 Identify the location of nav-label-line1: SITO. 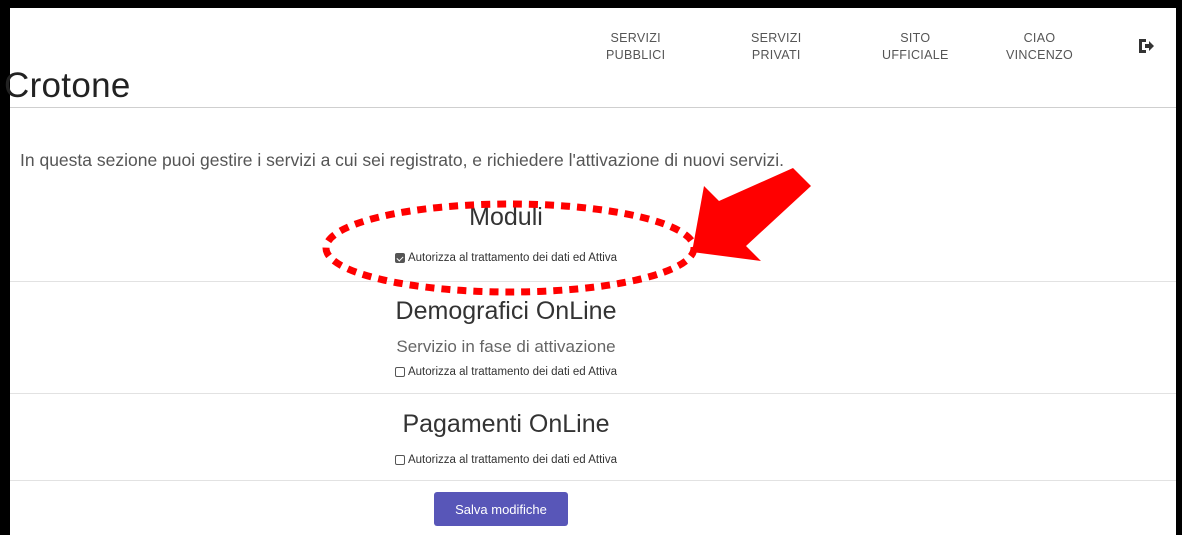
(915, 38).